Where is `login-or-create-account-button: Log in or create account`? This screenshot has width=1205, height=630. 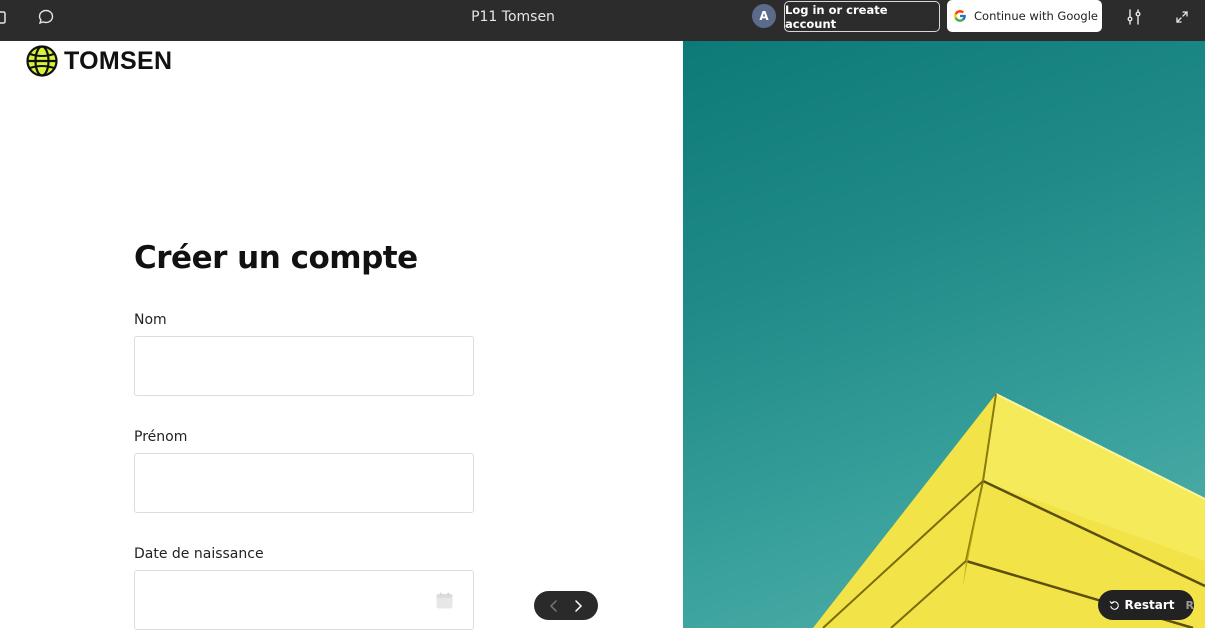
login-or-create-account-button: Log in or create account is located at coordinates (862, 16).